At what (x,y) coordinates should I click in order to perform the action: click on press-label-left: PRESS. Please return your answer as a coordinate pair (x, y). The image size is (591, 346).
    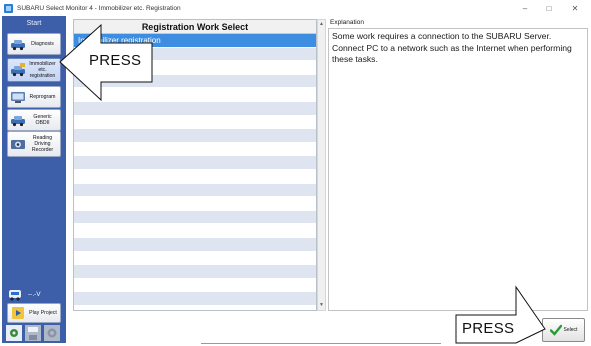
    Looking at the image, I should click on (115, 60).